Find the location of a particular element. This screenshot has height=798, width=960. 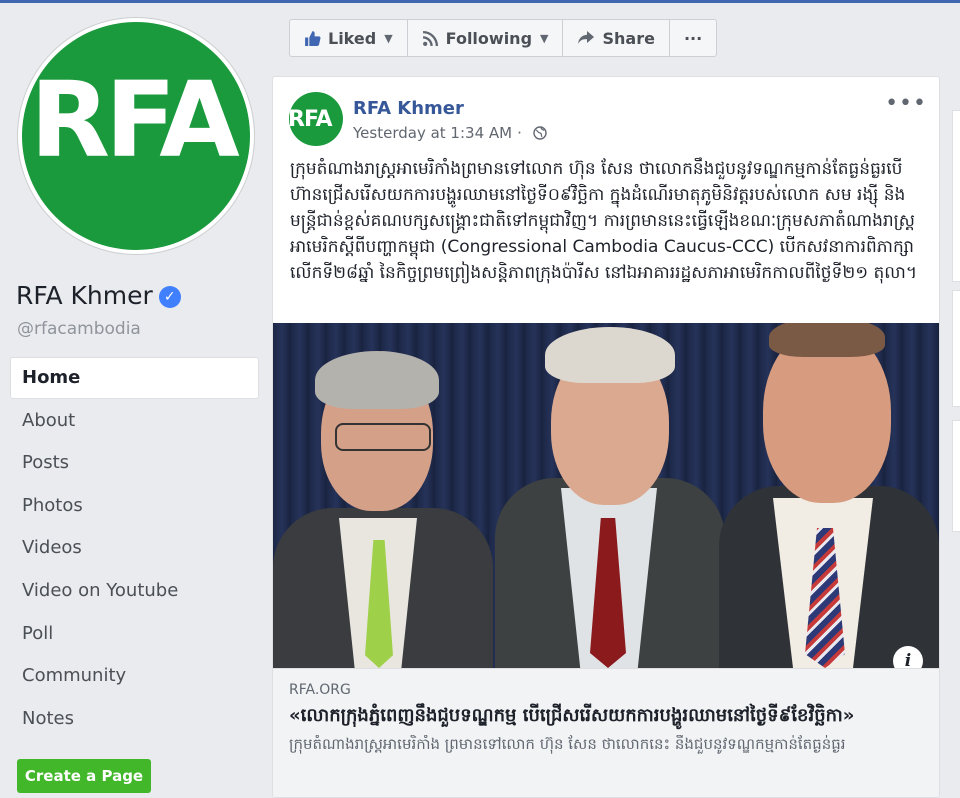

liked-button: Liked ▼ is located at coordinates (349, 38).